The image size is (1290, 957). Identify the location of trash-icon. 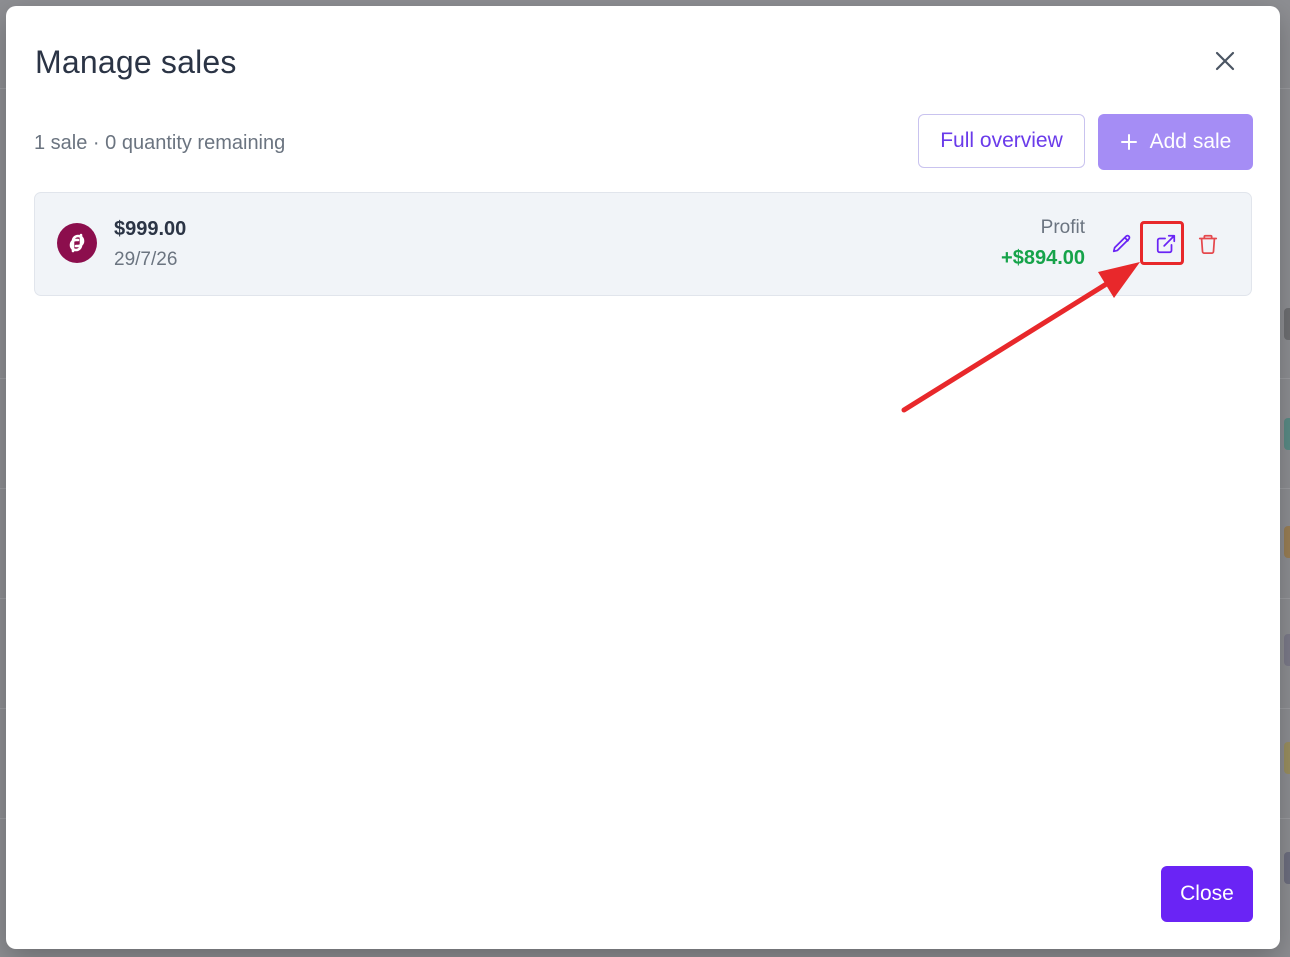
(1208, 244).